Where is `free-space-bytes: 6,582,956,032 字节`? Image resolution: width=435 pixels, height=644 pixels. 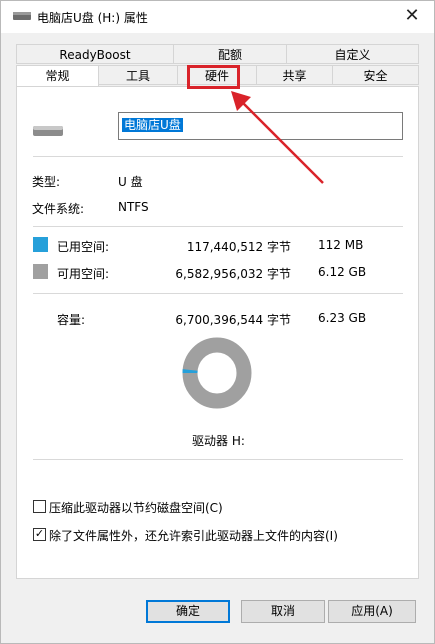 free-space-bytes: 6,582,956,032 字节 is located at coordinates (233, 274).